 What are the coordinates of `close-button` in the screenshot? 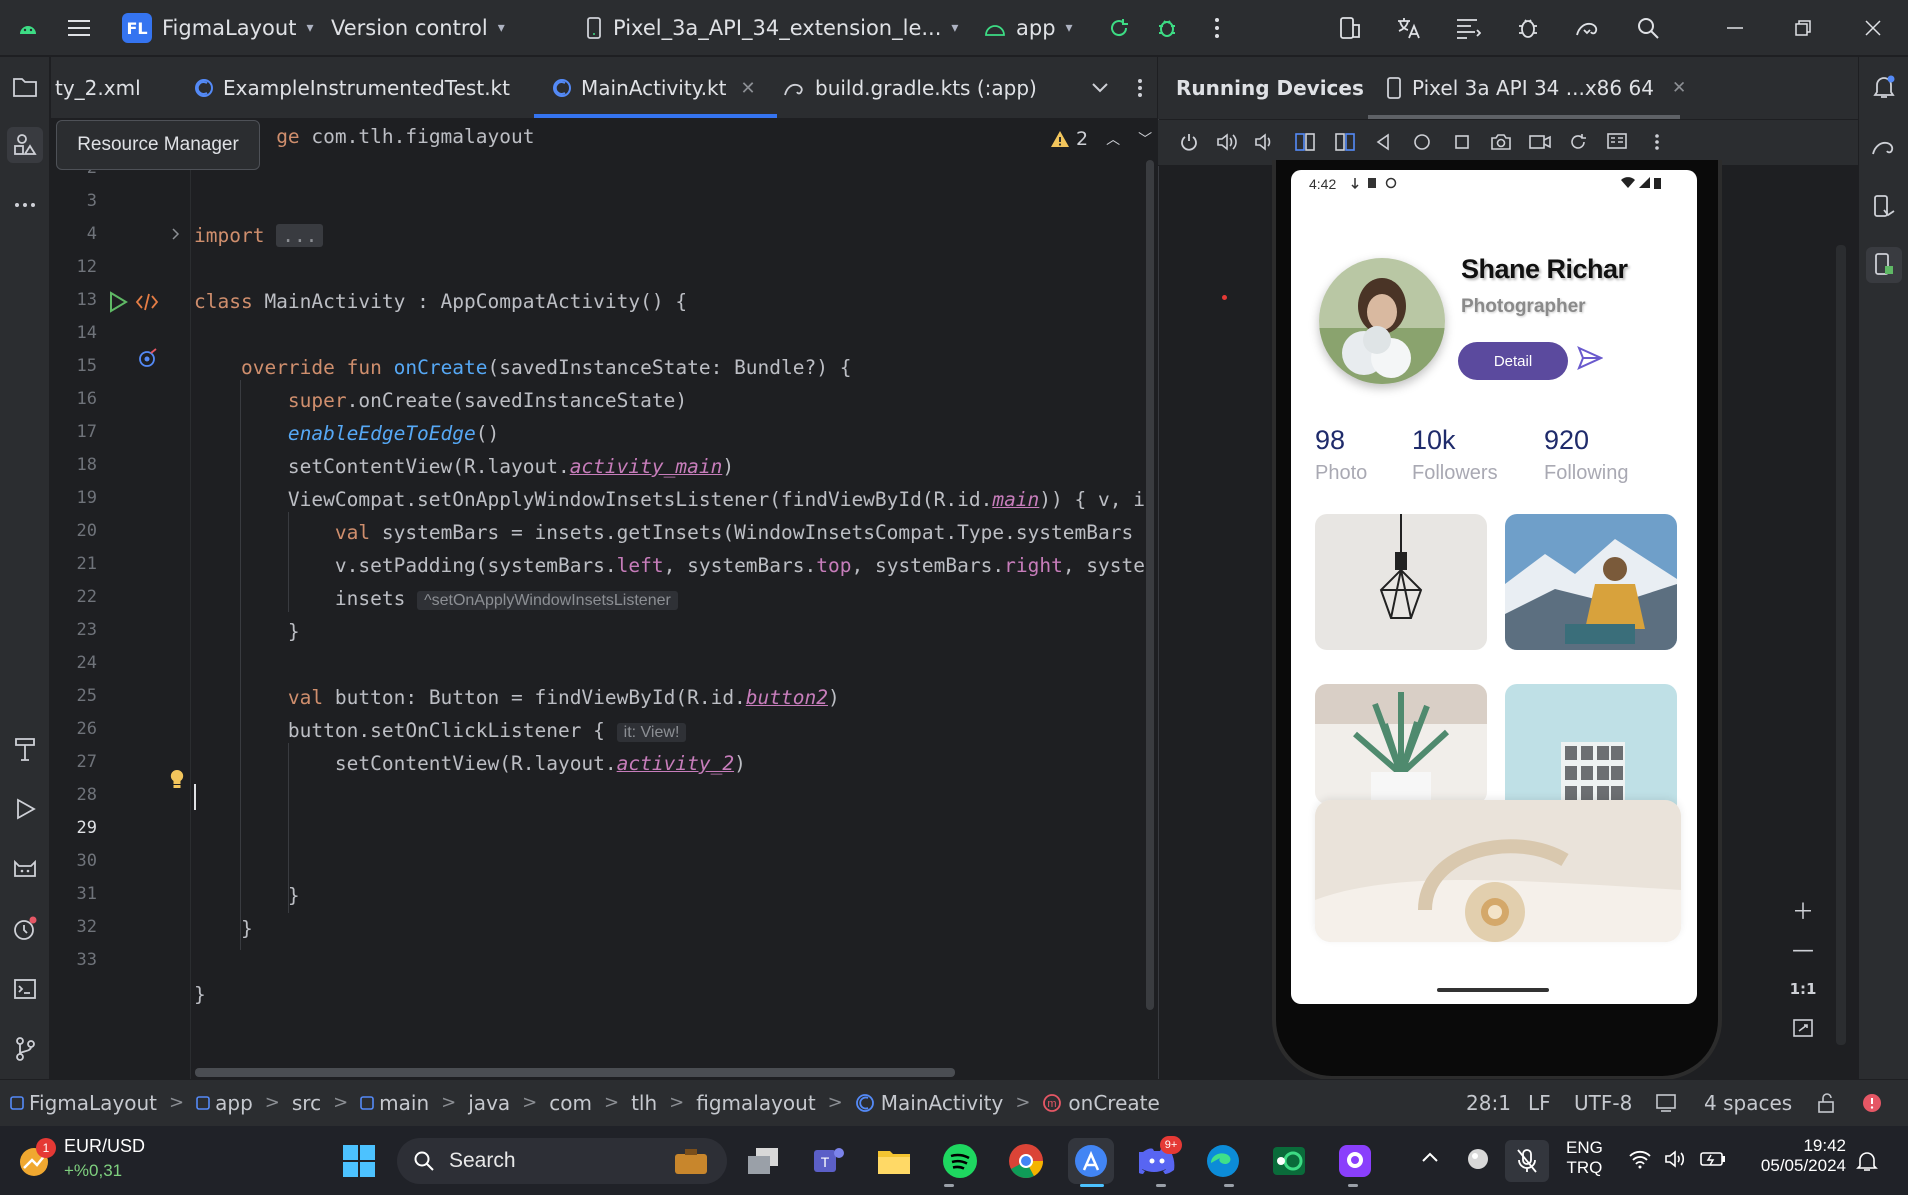 It's located at (1873, 28).